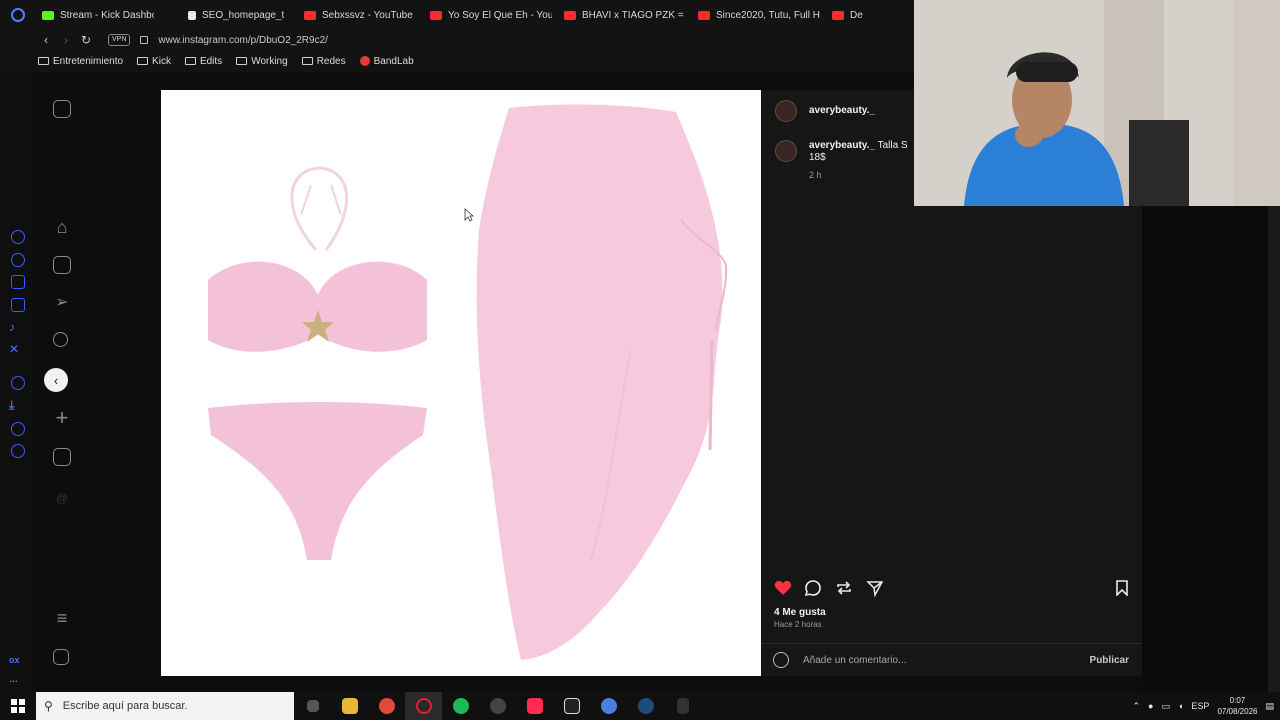 This screenshot has width=1280, height=720. What do you see at coordinates (86, 40) in the screenshot?
I see `reload-icon: ↻` at bounding box center [86, 40].